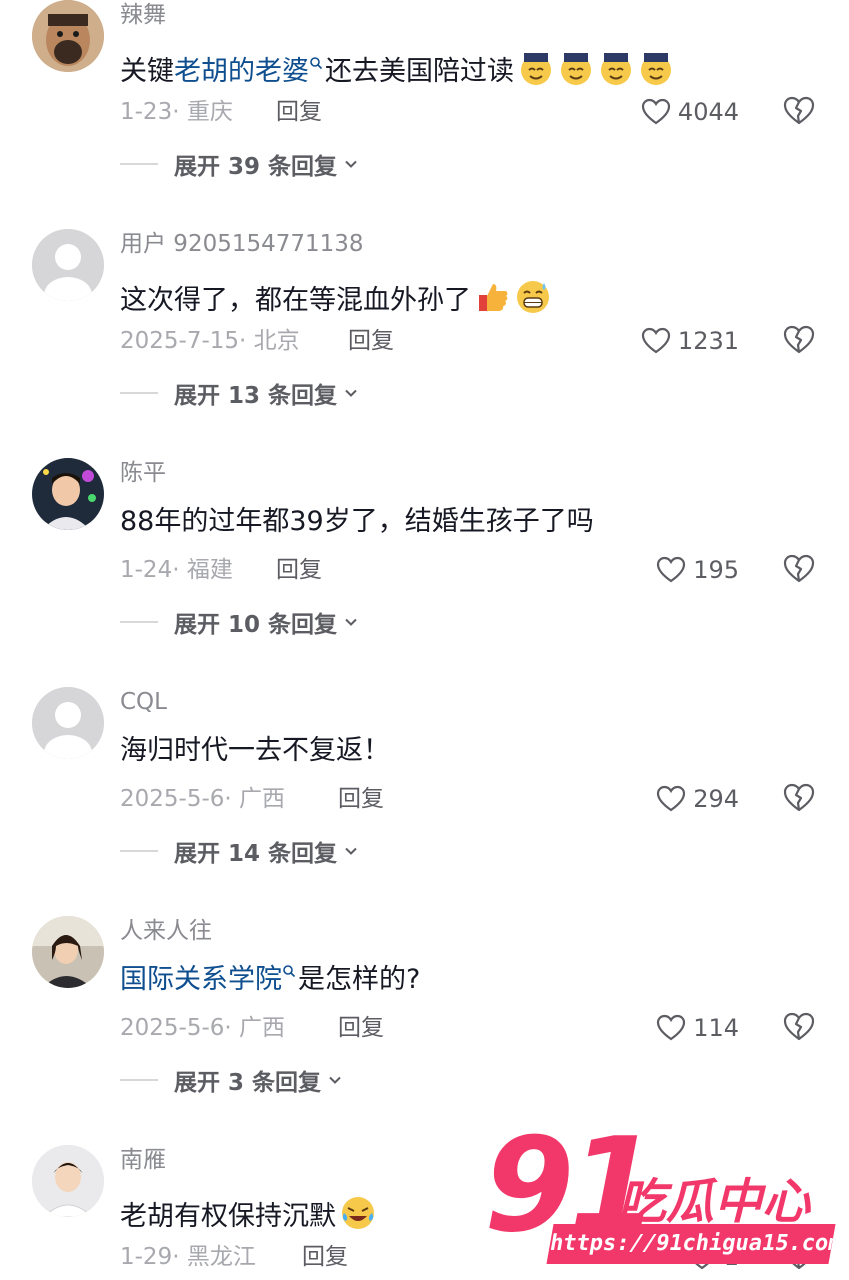 Image resolution: width=849 pixels, height=1280 pixels. I want to click on expand-replies-label: 展开 39 条回复, so click(256, 167).